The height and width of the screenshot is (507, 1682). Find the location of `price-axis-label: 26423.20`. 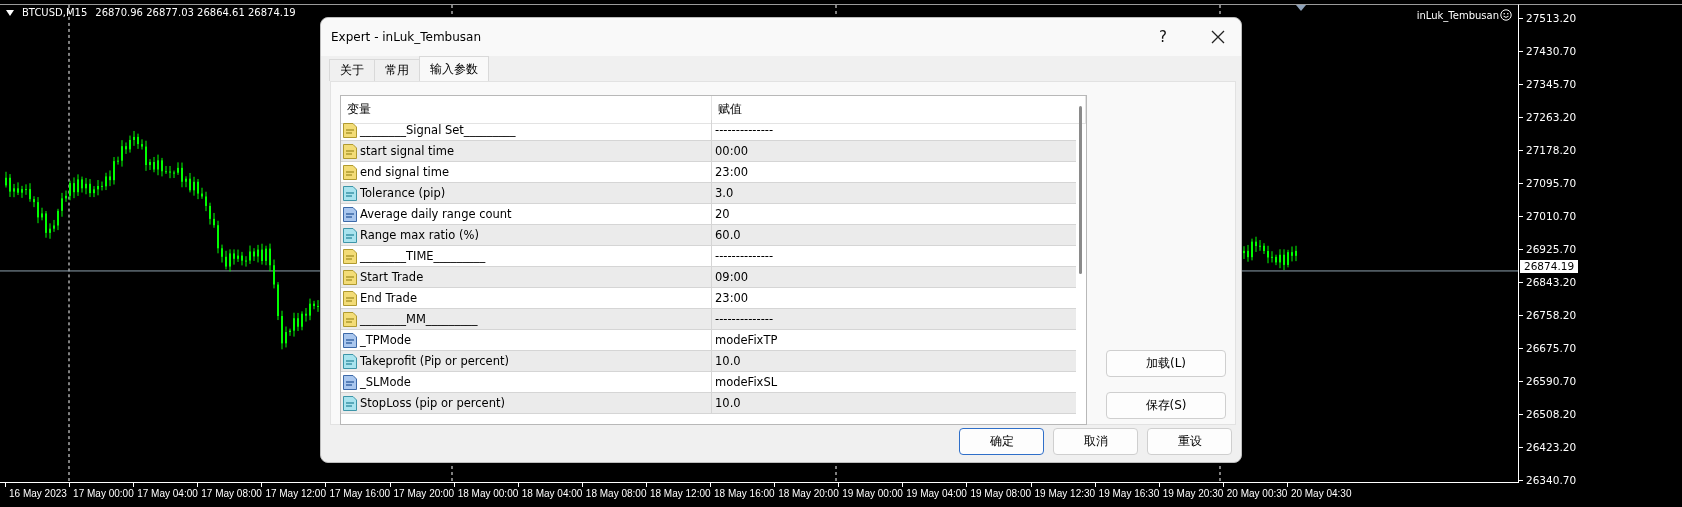

price-axis-label: 26423.20 is located at coordinates (1551, 447).